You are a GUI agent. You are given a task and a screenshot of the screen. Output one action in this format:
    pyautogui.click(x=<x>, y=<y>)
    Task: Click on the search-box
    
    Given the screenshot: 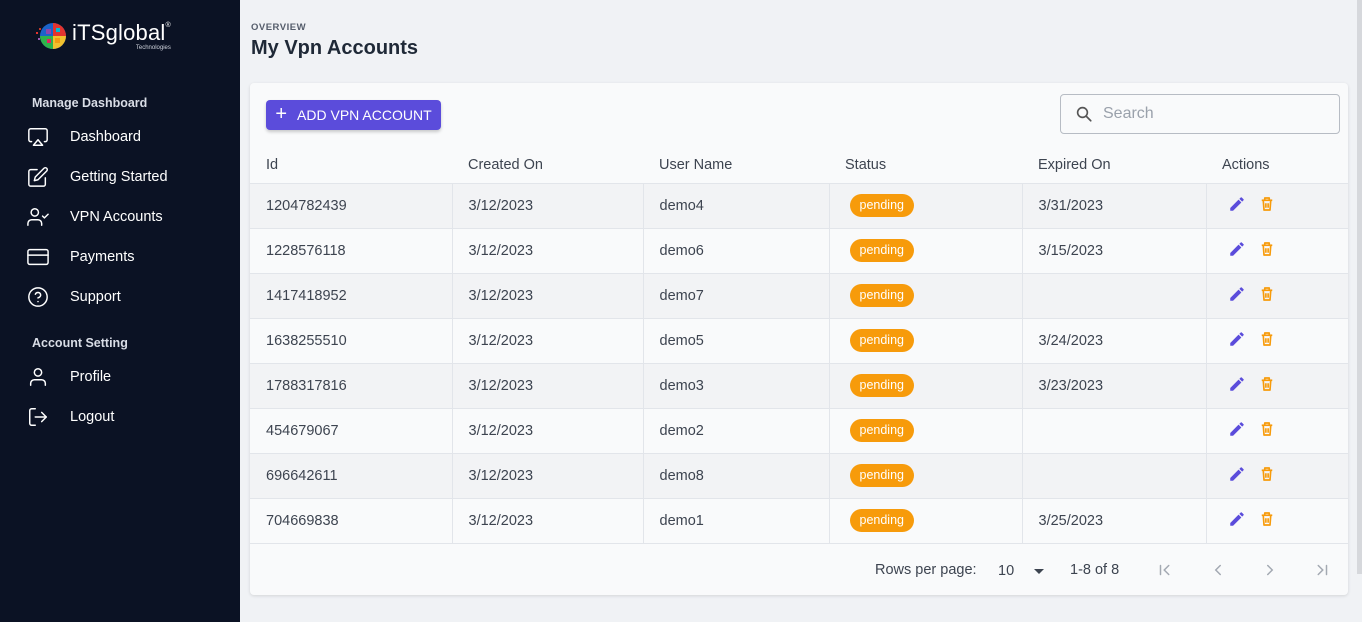 What is the action you would take?
    pyautogui.click(x=1200, y=114)
    